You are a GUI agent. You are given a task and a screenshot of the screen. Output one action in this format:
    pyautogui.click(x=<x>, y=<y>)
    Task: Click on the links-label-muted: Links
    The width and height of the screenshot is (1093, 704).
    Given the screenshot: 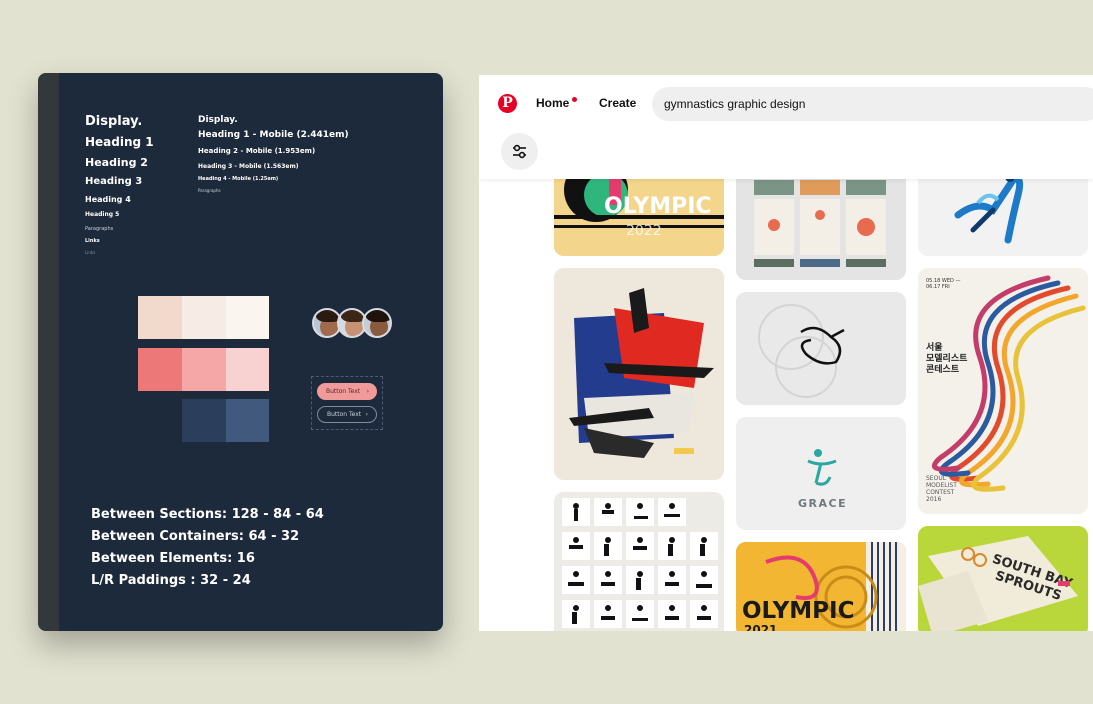 What is the action you would take?
    pyautogui.click(x=90, y=252)
    